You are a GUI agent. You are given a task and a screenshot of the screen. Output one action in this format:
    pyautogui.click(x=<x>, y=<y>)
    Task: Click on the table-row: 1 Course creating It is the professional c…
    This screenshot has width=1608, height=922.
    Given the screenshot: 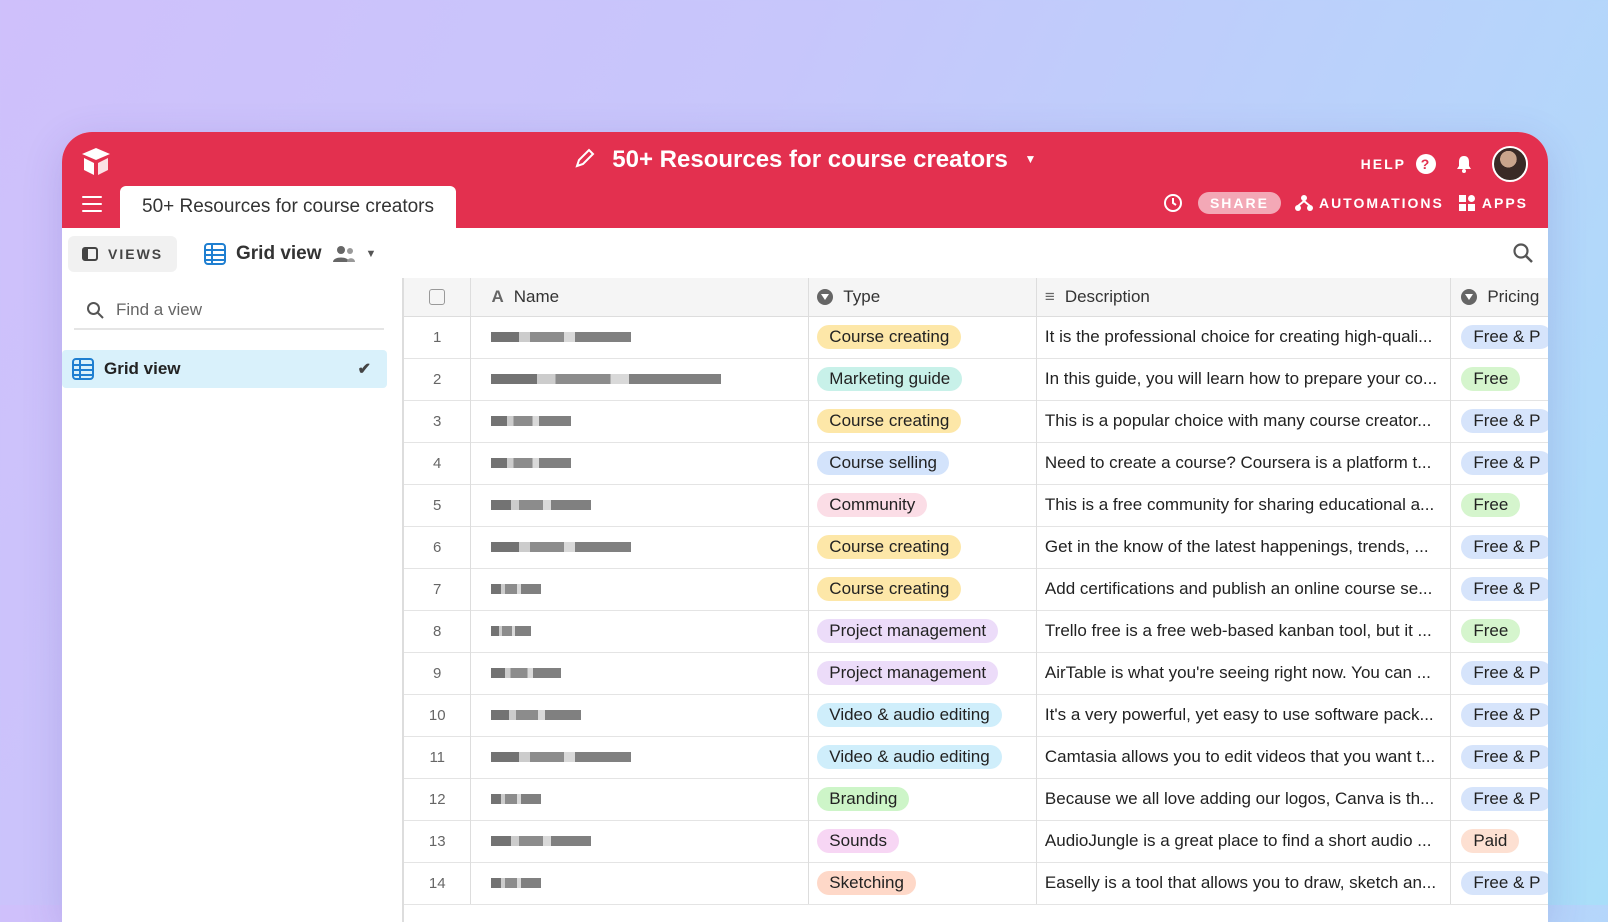 What is the action you would take?
    pyautogui.click(x=976, y=337)
    